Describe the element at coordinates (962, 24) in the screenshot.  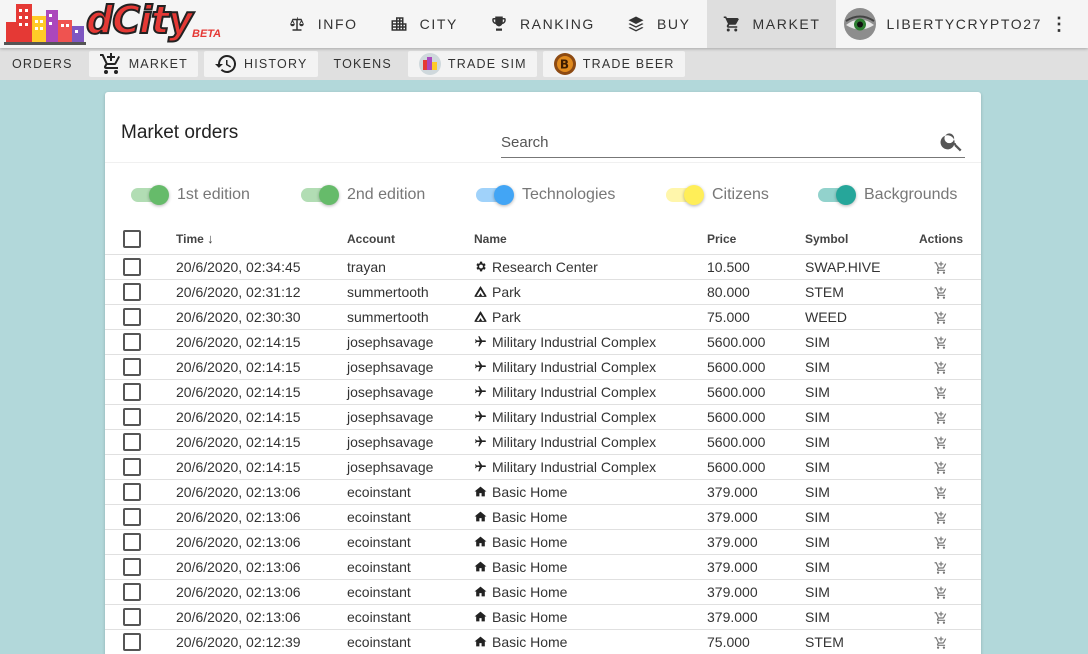
I see `user-menu: LIBERTYCRYPTO27 ⋮` at that location.